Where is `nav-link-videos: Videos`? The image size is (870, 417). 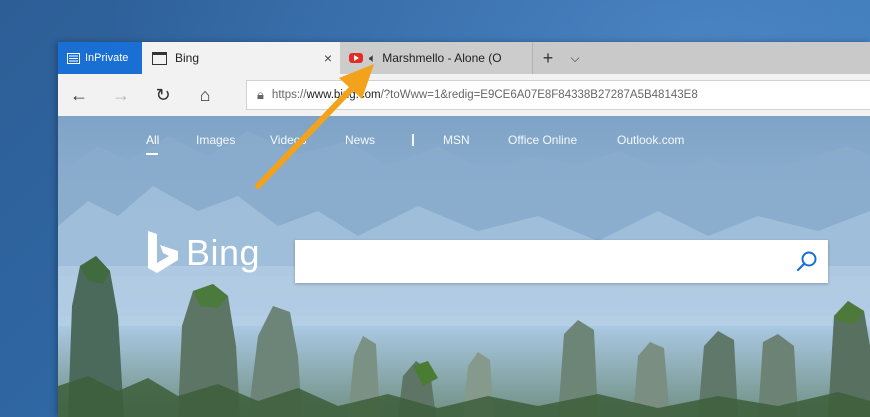 nav-link-videos: Videos is located at coordinates (288, 140).